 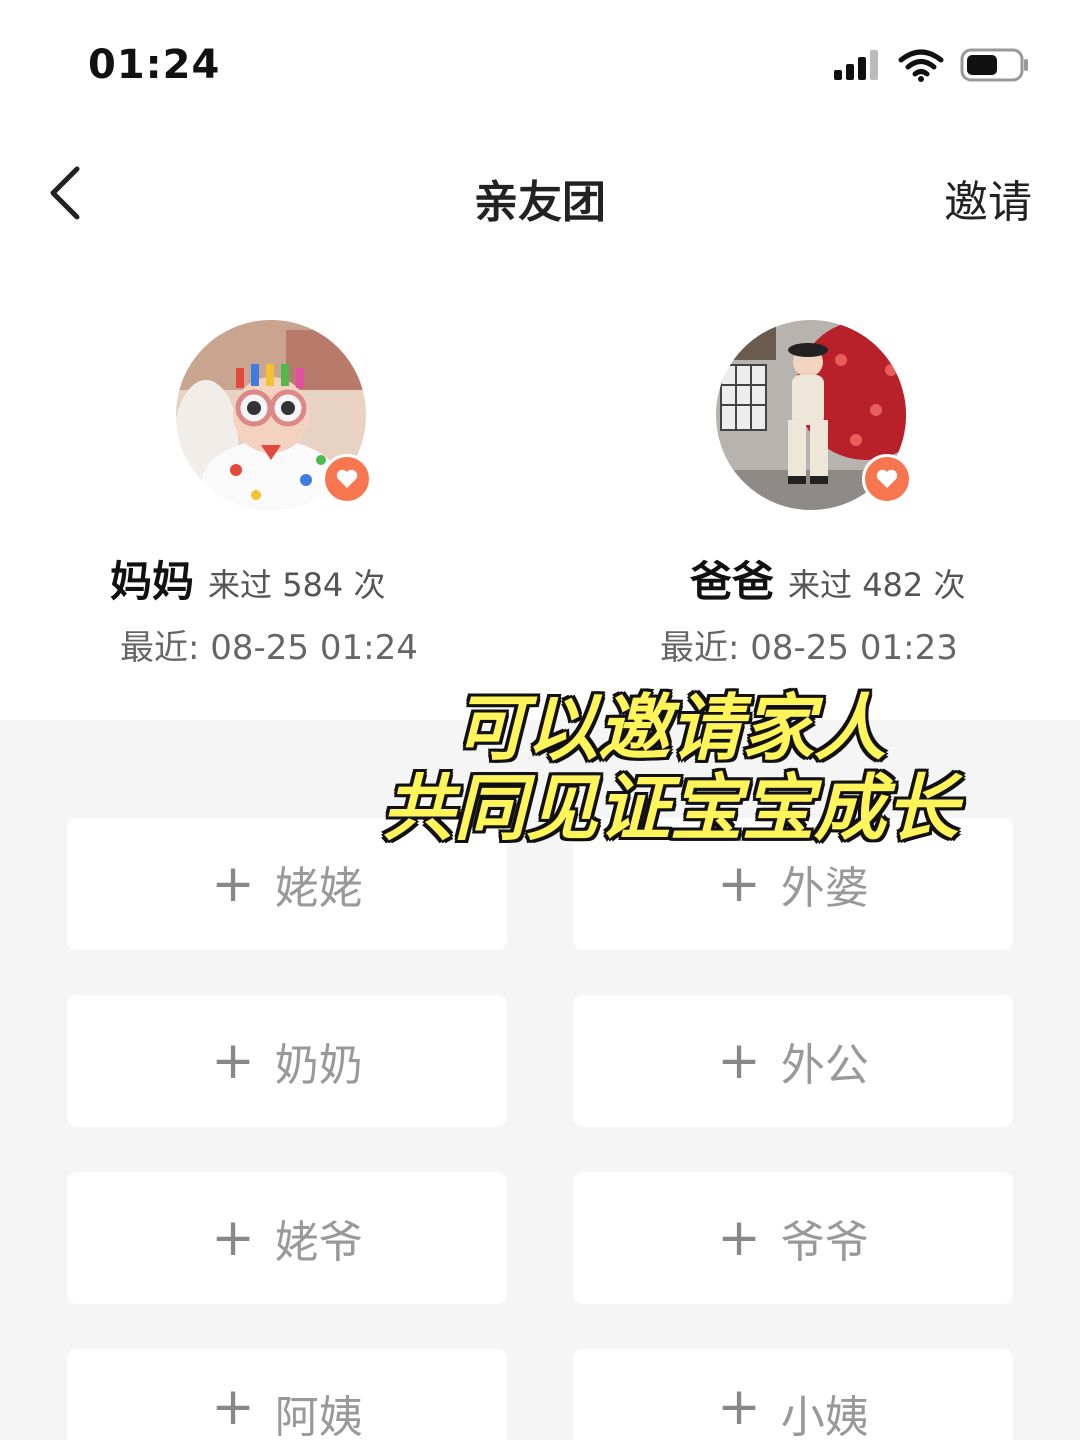 I want to click on status-icons, so click(x=932, y=67).